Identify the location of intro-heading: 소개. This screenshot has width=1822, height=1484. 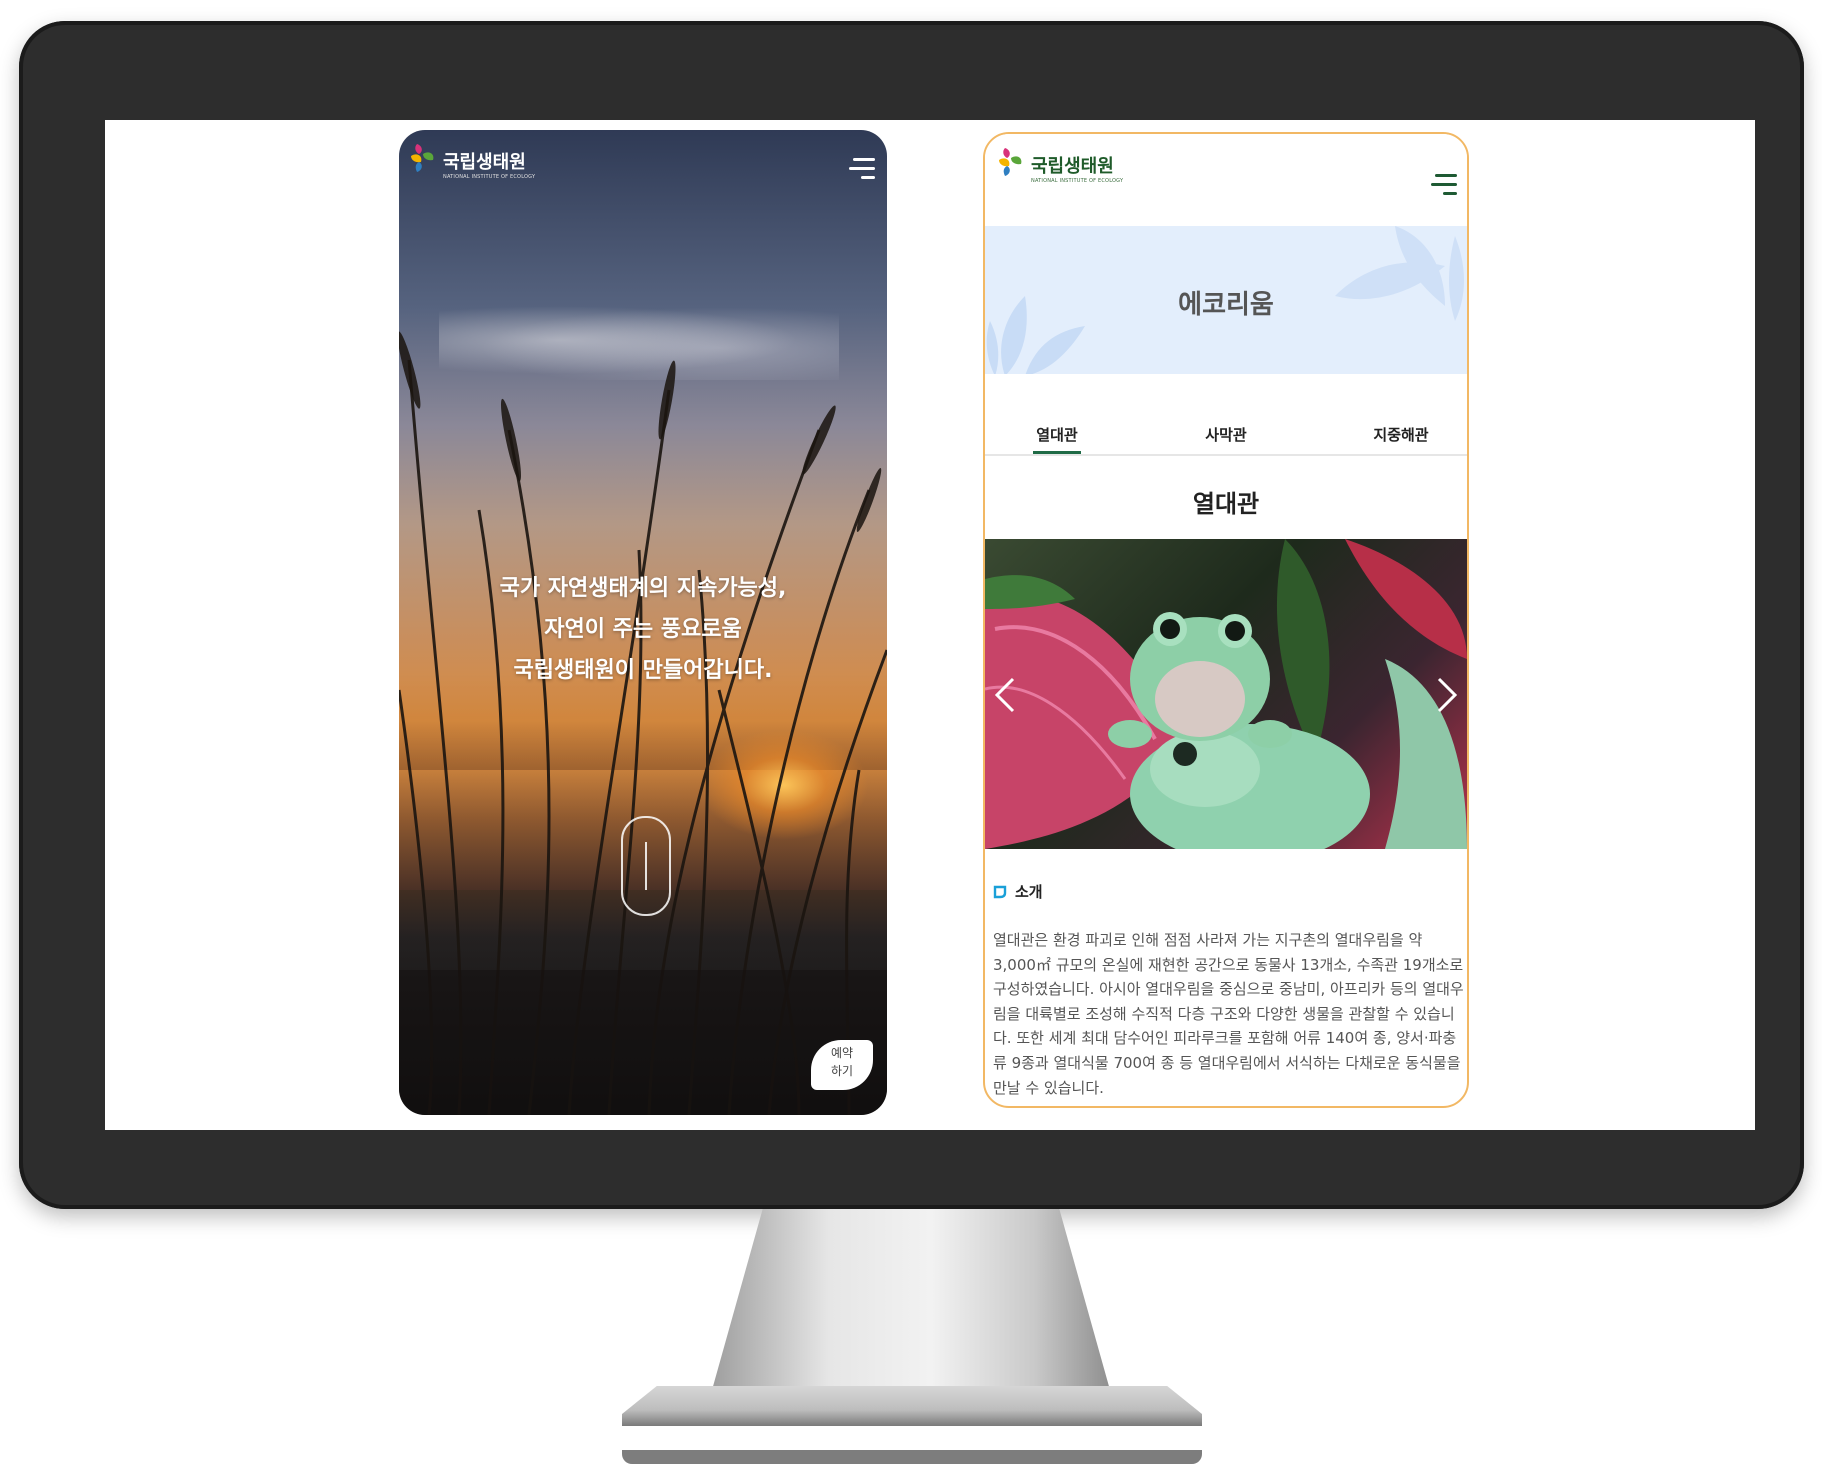
(1018, 891).